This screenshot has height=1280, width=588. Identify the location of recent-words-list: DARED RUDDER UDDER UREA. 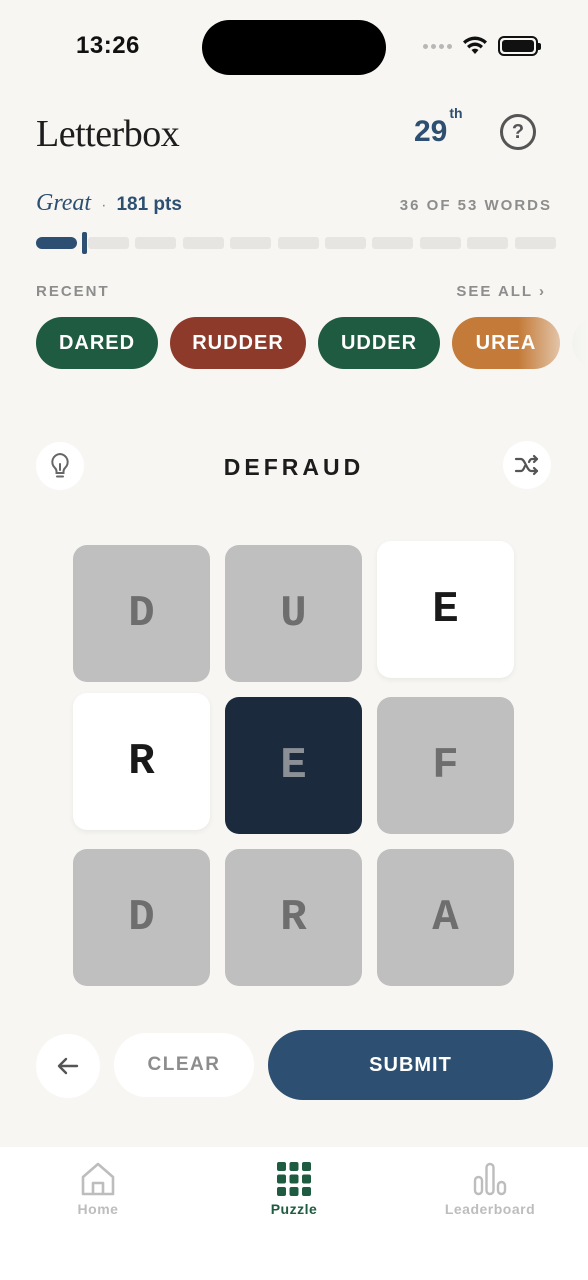
(312, 343).